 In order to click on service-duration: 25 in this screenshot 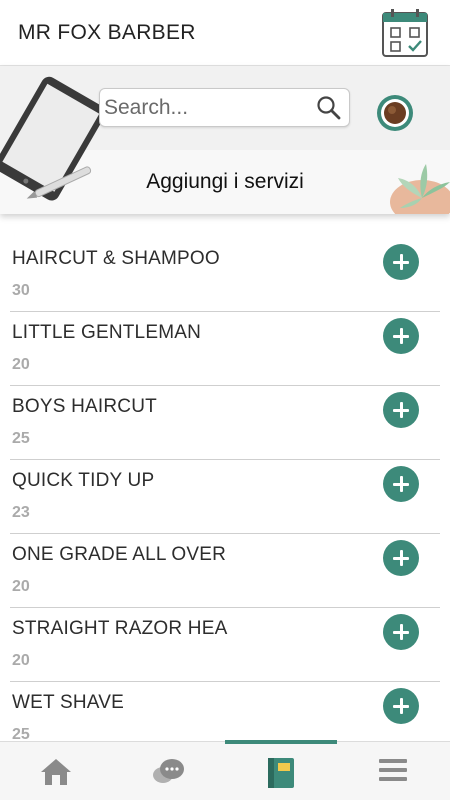, I will do `click(21, 438)`.